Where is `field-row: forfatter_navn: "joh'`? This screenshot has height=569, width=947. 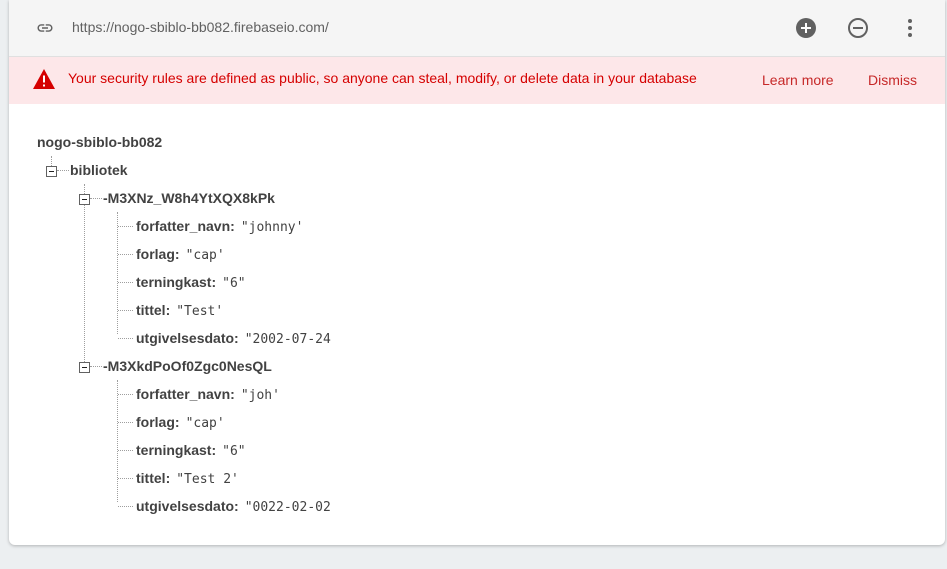 field-row: forfatter_navn: "joh' is located at coordinates (208, 394).